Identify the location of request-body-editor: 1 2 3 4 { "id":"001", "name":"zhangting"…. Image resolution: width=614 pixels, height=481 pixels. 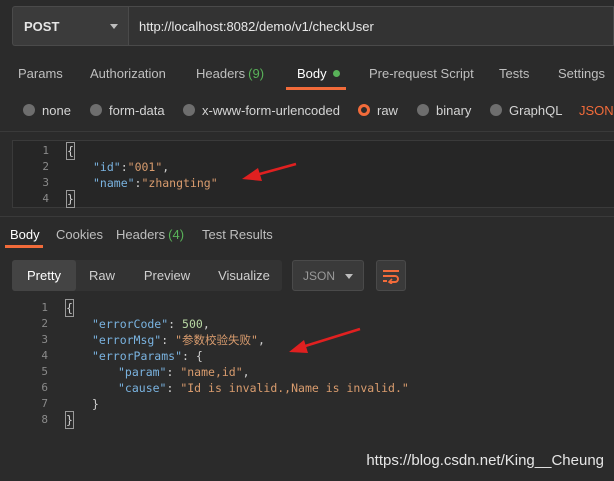
(313, 174).